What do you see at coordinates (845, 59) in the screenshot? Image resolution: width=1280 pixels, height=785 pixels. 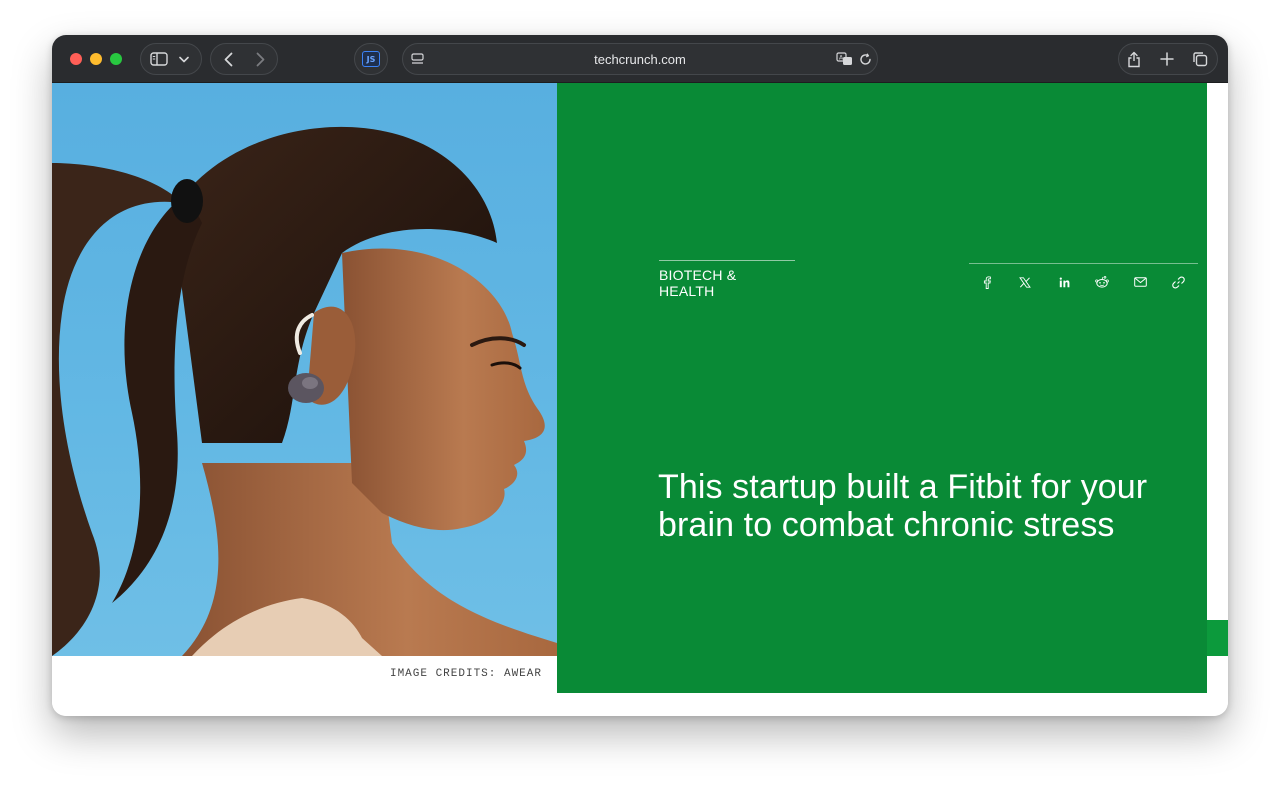 I see `translate-icon: A` at bounding box center [845, 59].